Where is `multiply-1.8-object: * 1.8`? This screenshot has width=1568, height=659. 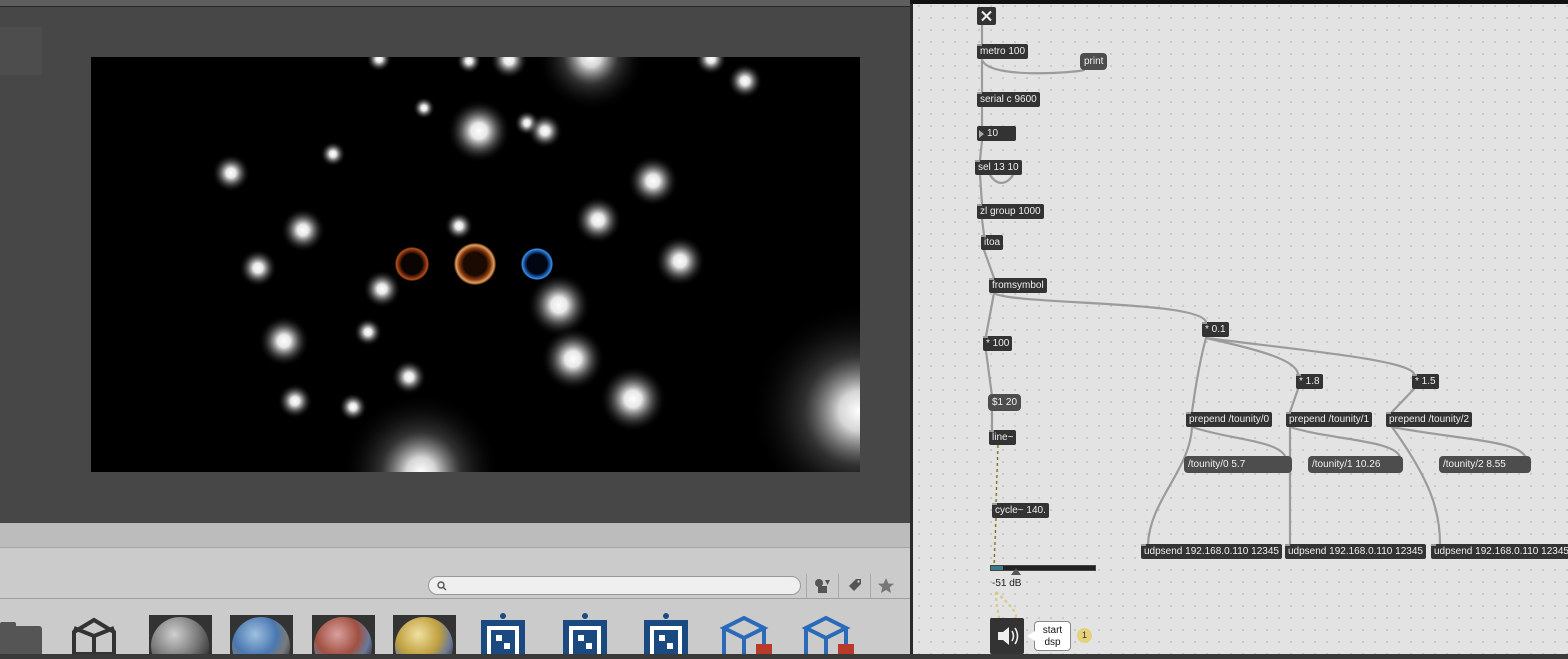 multiply-1.8-object: * 1.8 is located at coordinates (1309, 381).